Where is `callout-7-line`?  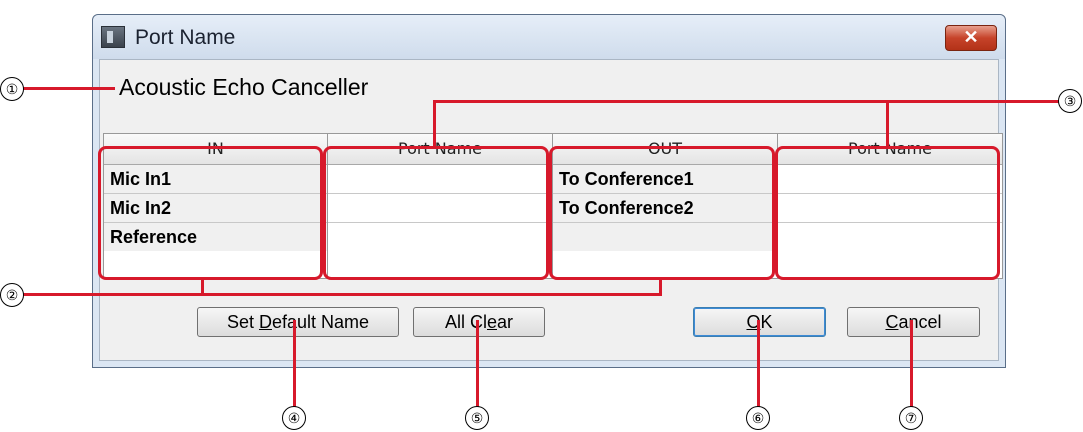 callout-7-line is located at coordinates (911, 364).